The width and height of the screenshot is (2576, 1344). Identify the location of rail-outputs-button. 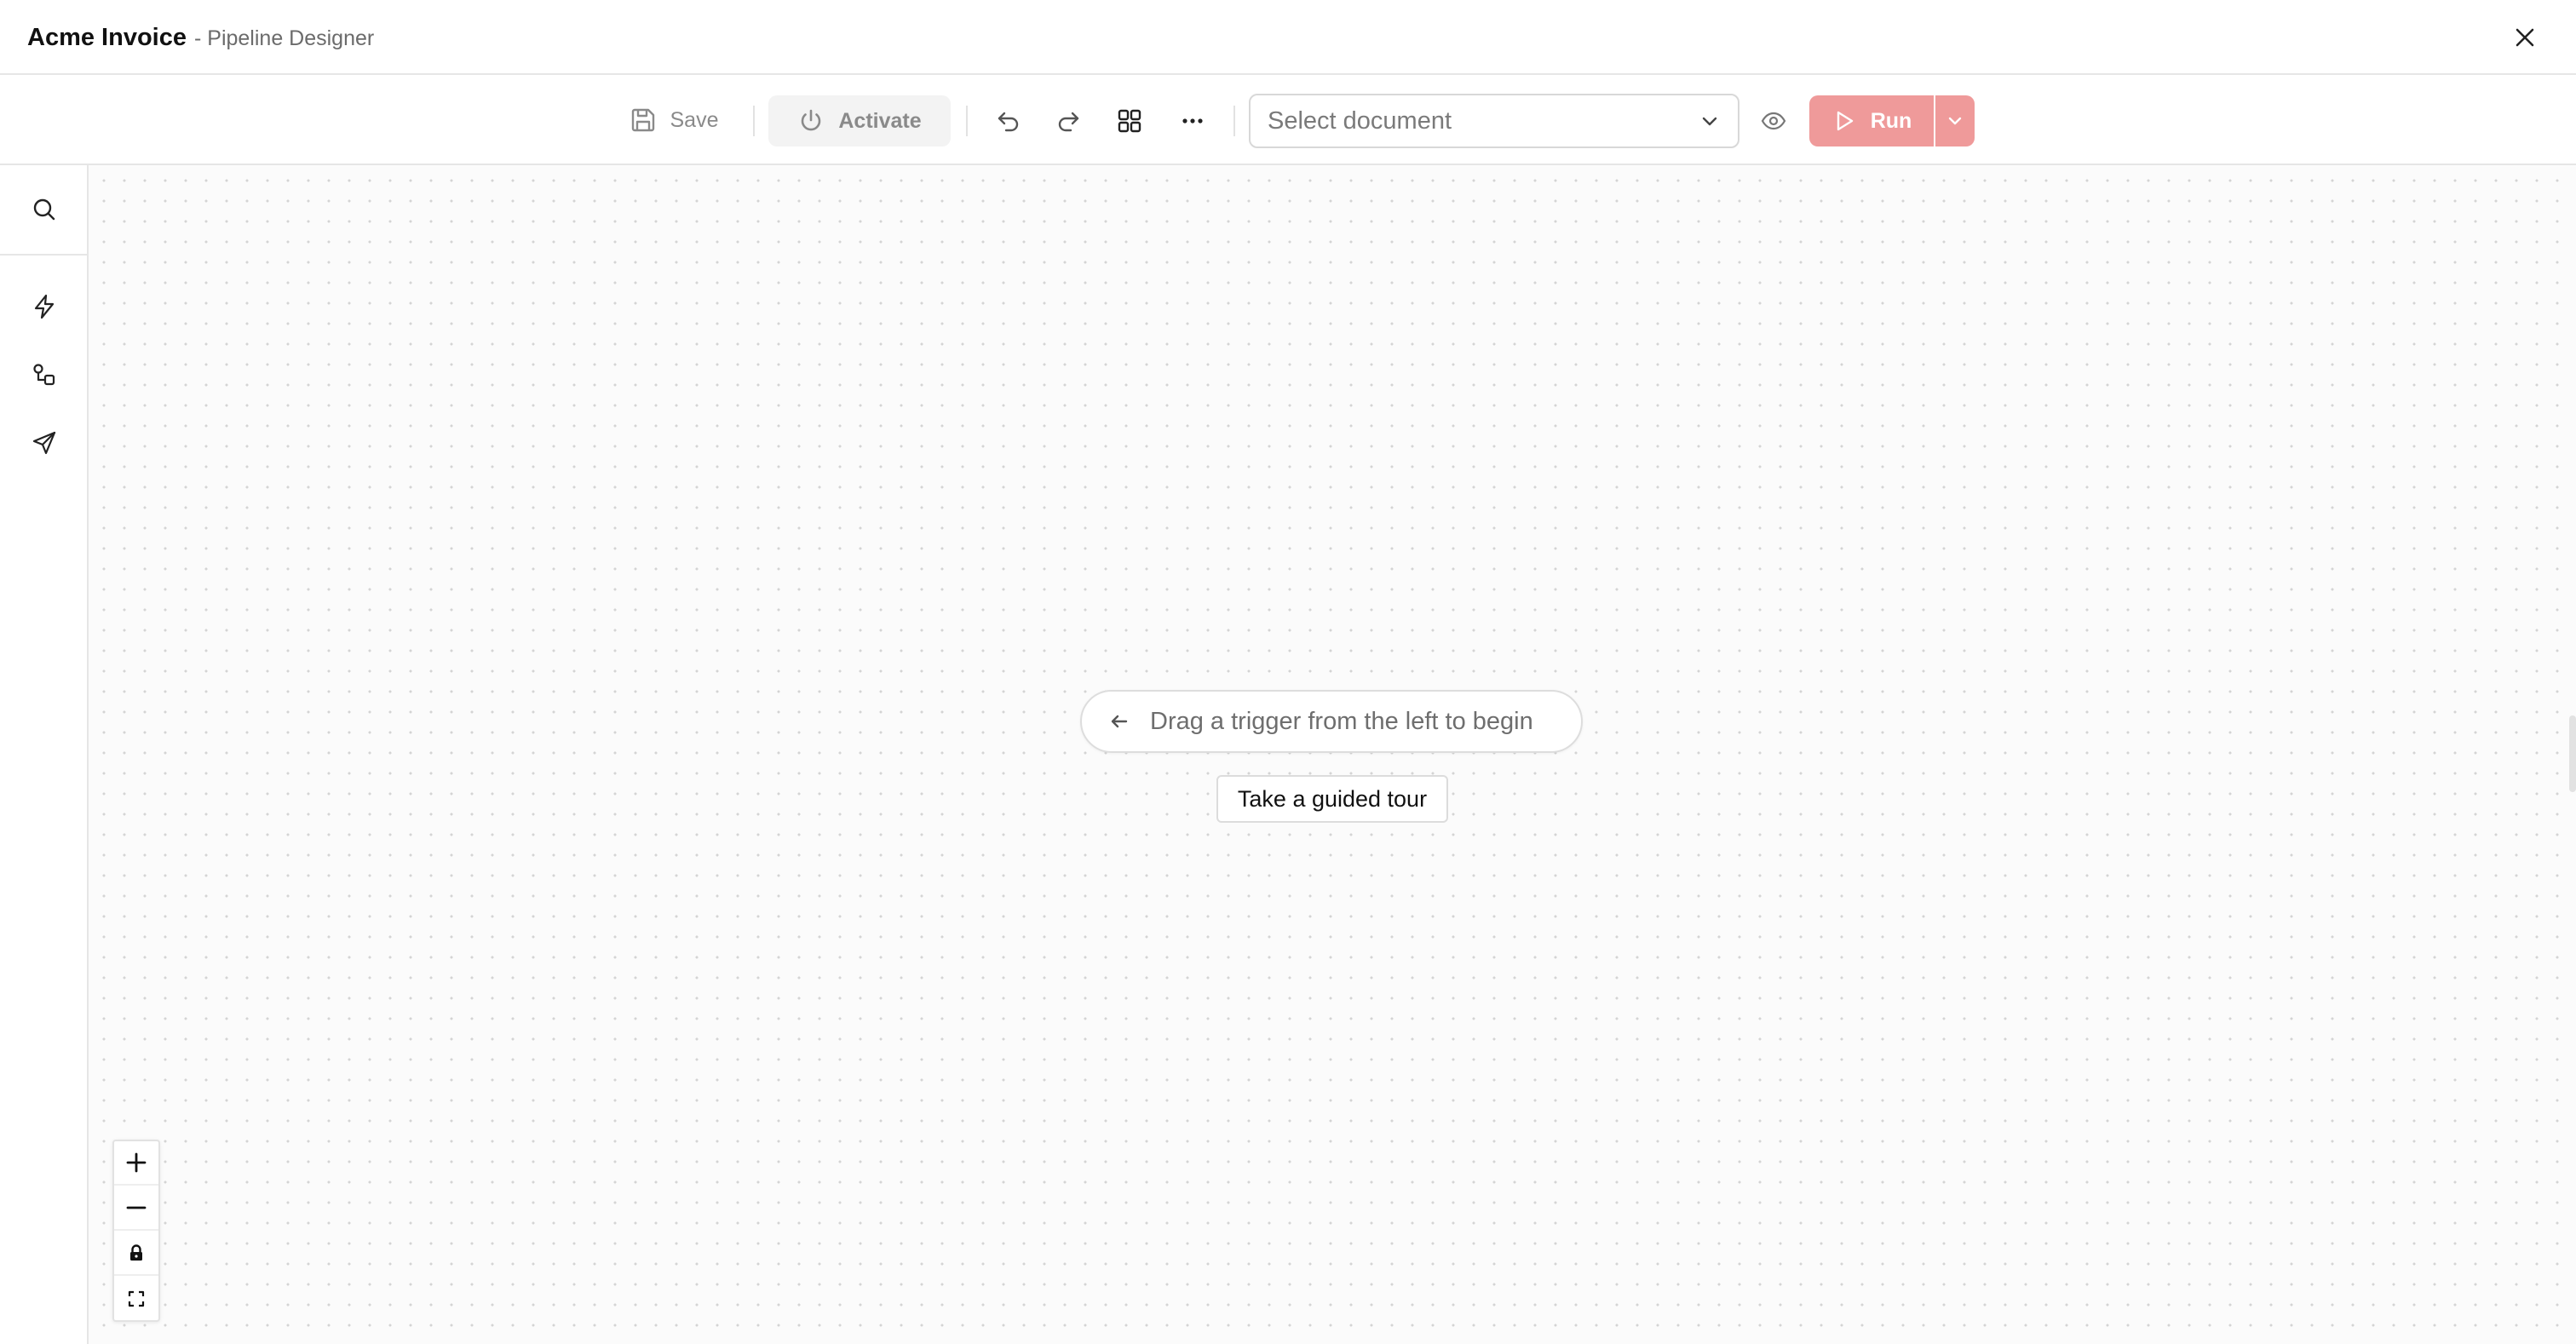
(44, 443).